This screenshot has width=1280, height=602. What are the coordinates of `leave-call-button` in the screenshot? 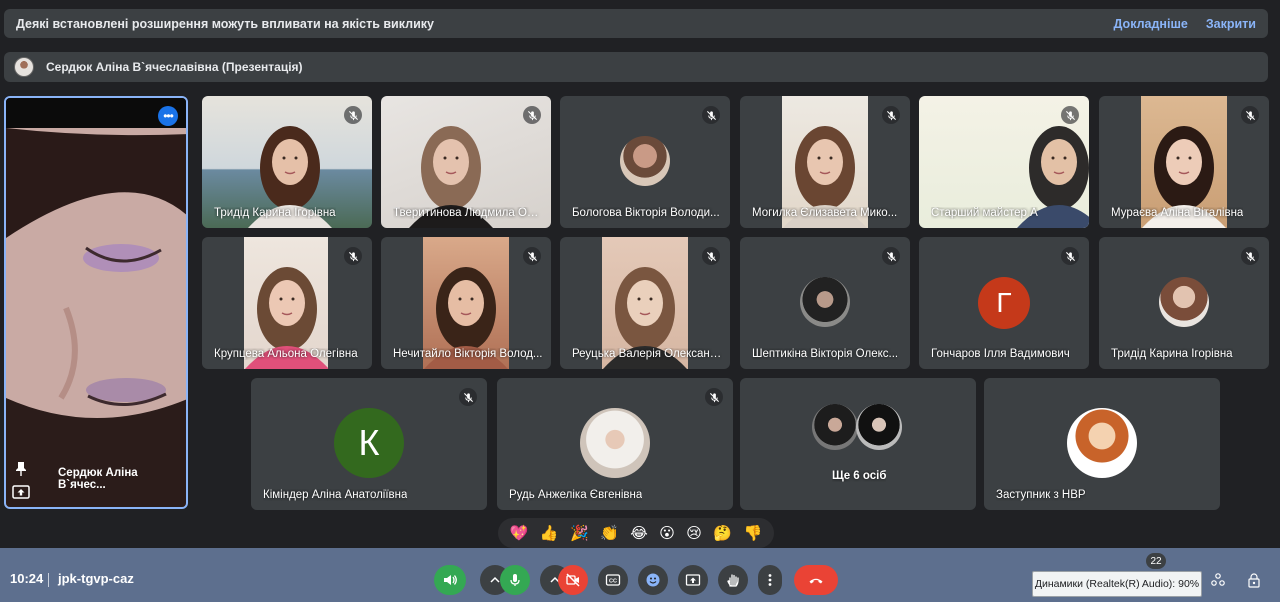 It's located at (816, 580).